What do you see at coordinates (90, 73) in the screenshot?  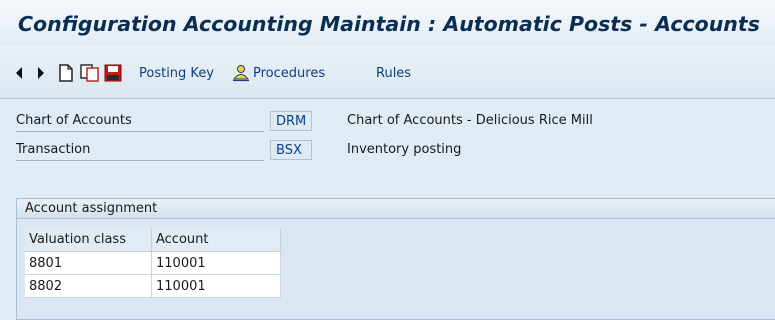 I see `copy-icon` at bounding box center [90, 73].